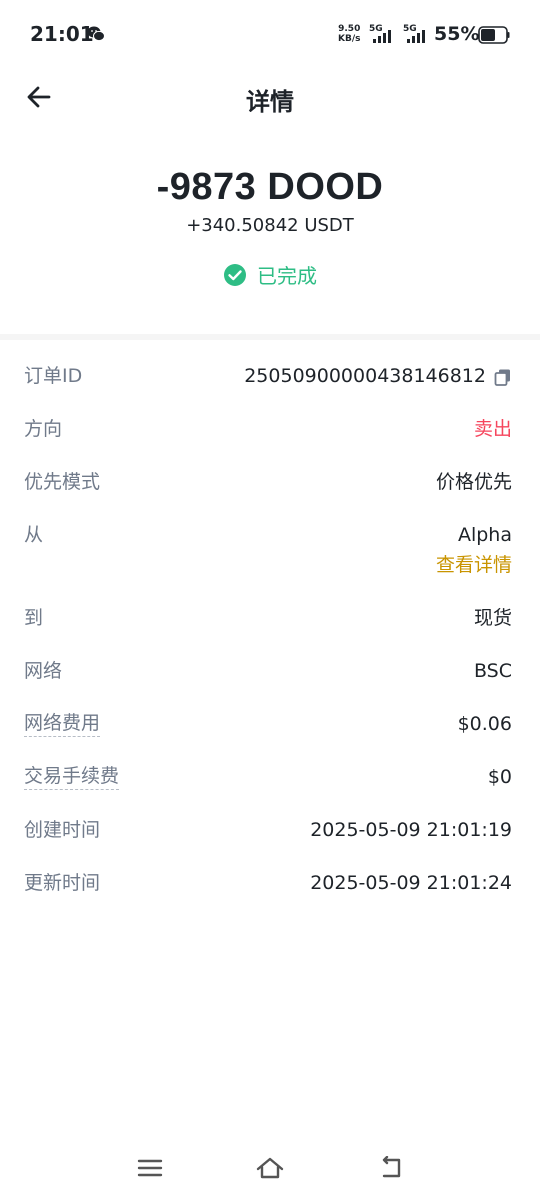  Describe the element at coordinates (268, 671) in the screenshot. I see `row-network: 网络 BSC` at that location.